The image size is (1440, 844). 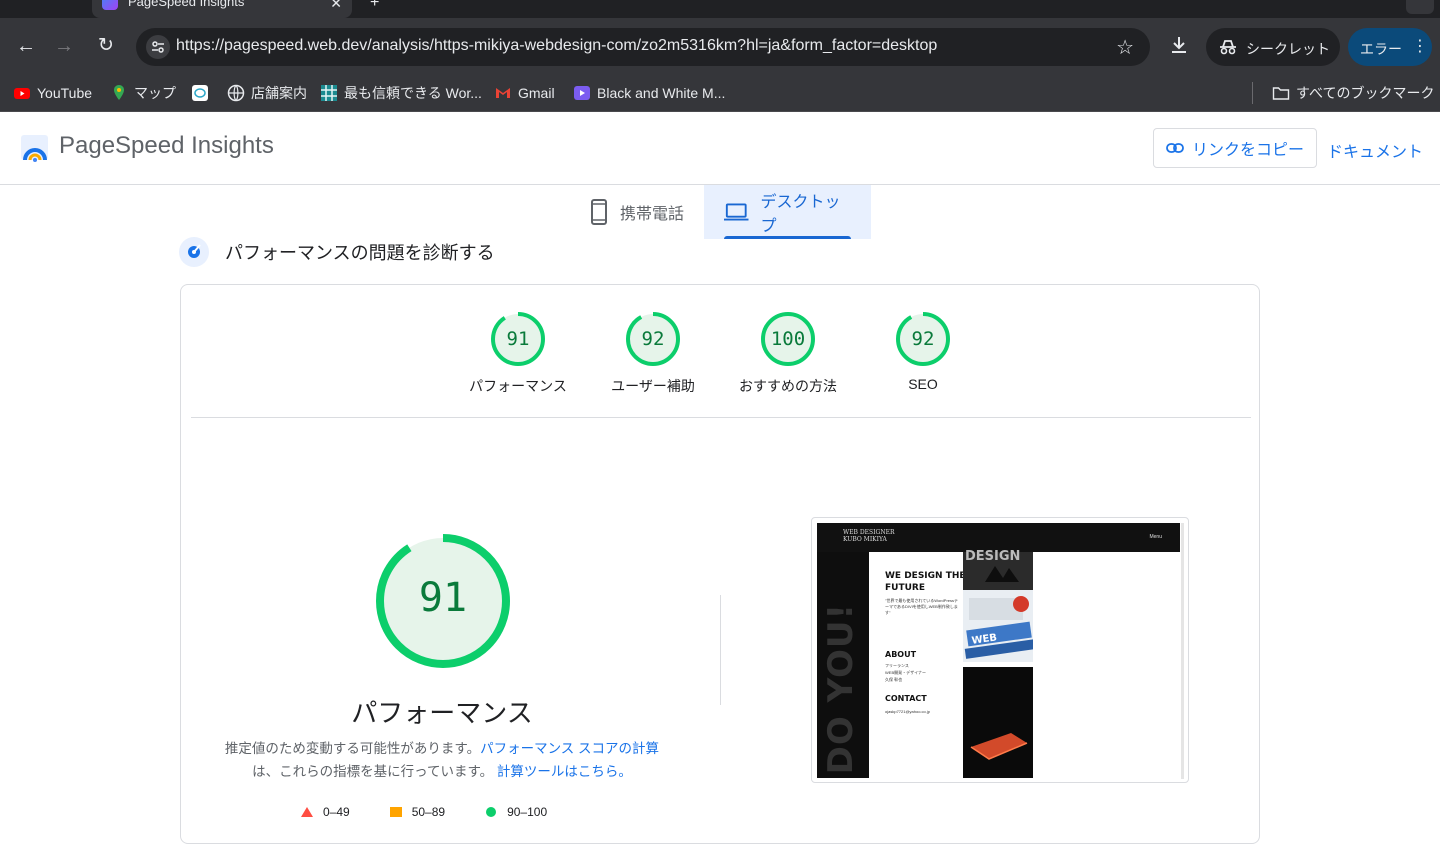 I want to click on diagnose-title: パフォーマンスの問題を診断する, so click(x=360, y=253).